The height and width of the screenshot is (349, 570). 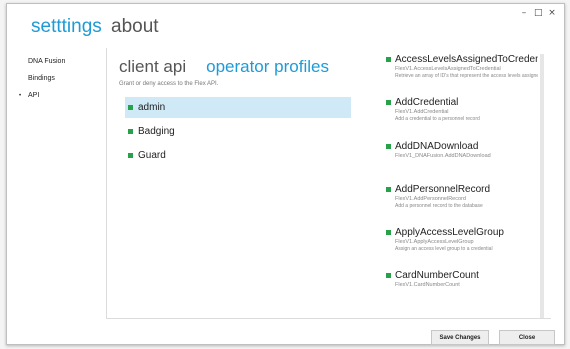 I want to click on api-method: FlexV1.AddPersonnelRecord, so click(x=430, y=198).